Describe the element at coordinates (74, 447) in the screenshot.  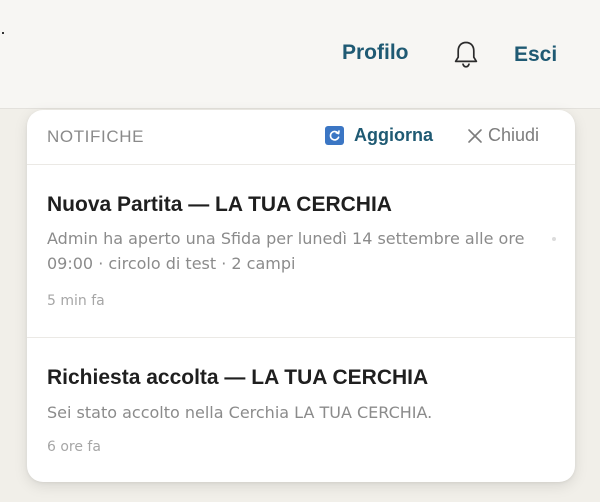
I see `notification-time: 6 ore fa` at that location.